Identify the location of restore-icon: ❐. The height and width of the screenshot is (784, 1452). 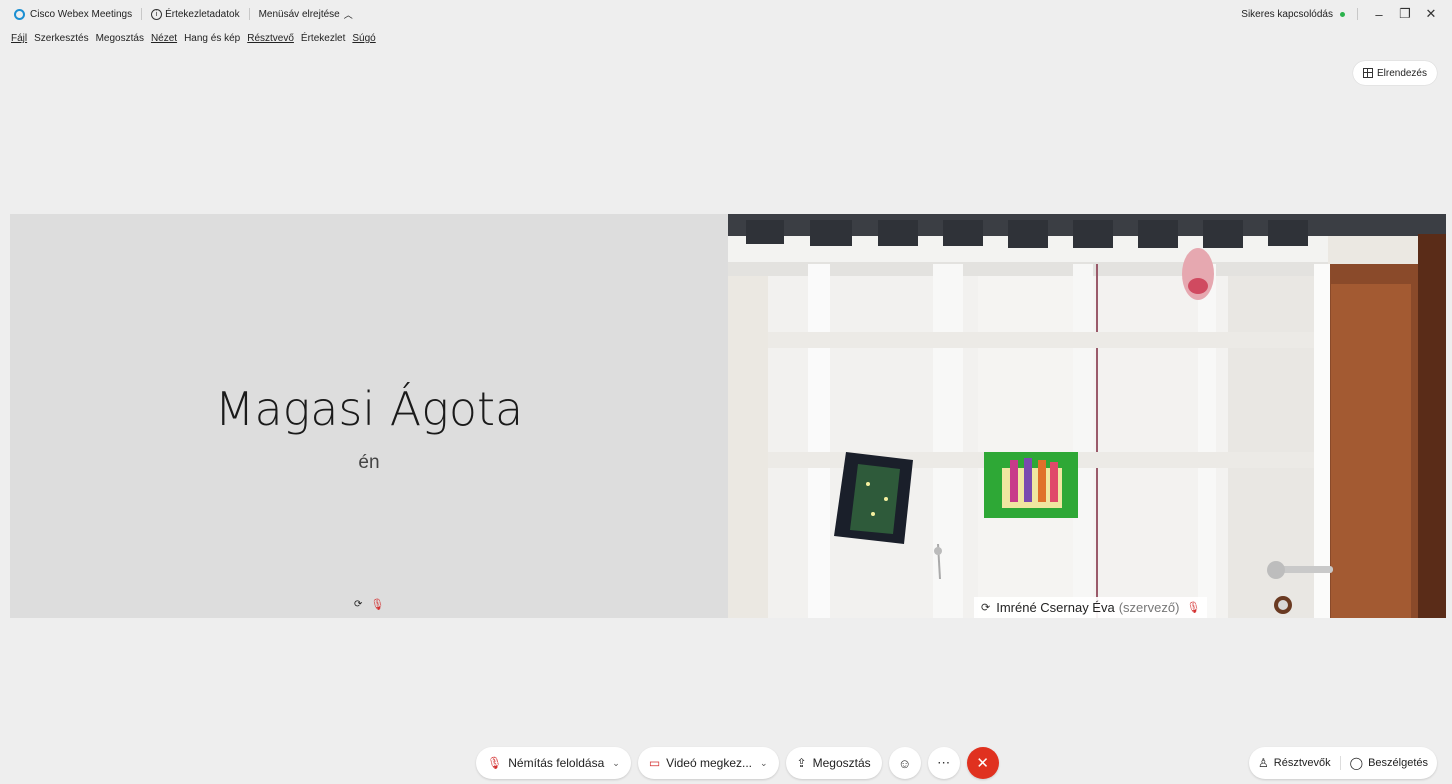
(1405, 14).